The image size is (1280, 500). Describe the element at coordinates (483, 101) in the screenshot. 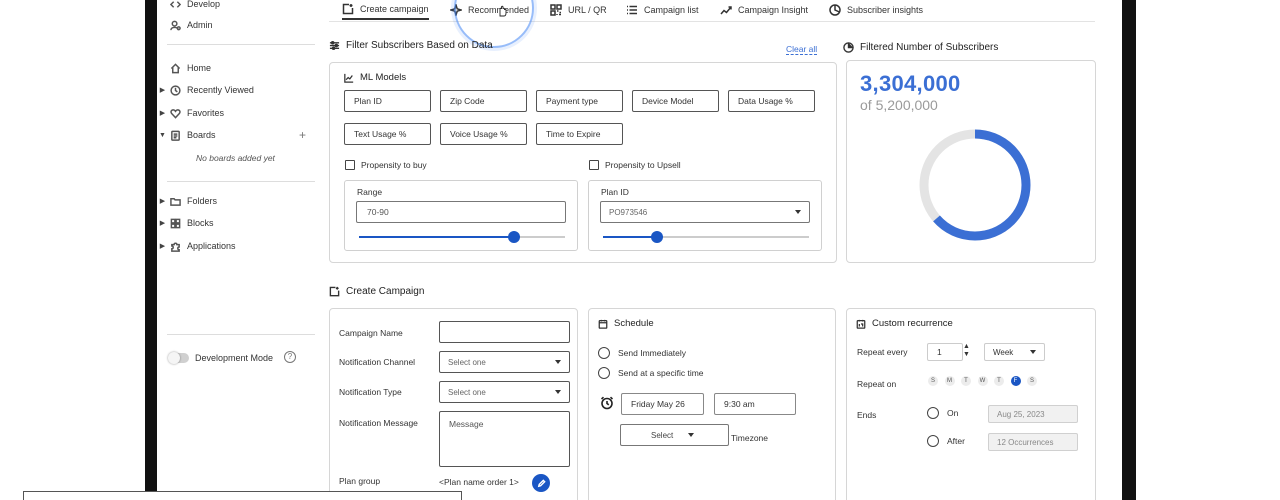

I see `chip-zip-code: Zip Code` at that location.